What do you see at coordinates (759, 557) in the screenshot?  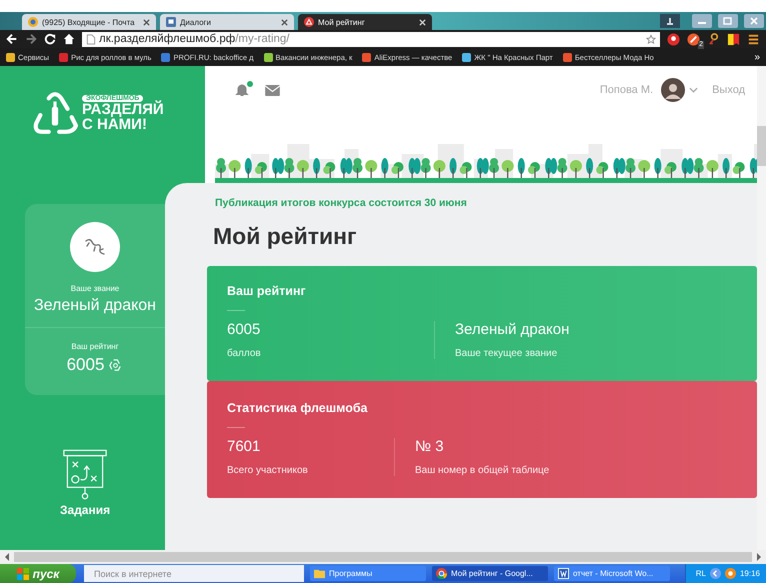 I see `right-arrow-icon` at bounding box center [759, 557].